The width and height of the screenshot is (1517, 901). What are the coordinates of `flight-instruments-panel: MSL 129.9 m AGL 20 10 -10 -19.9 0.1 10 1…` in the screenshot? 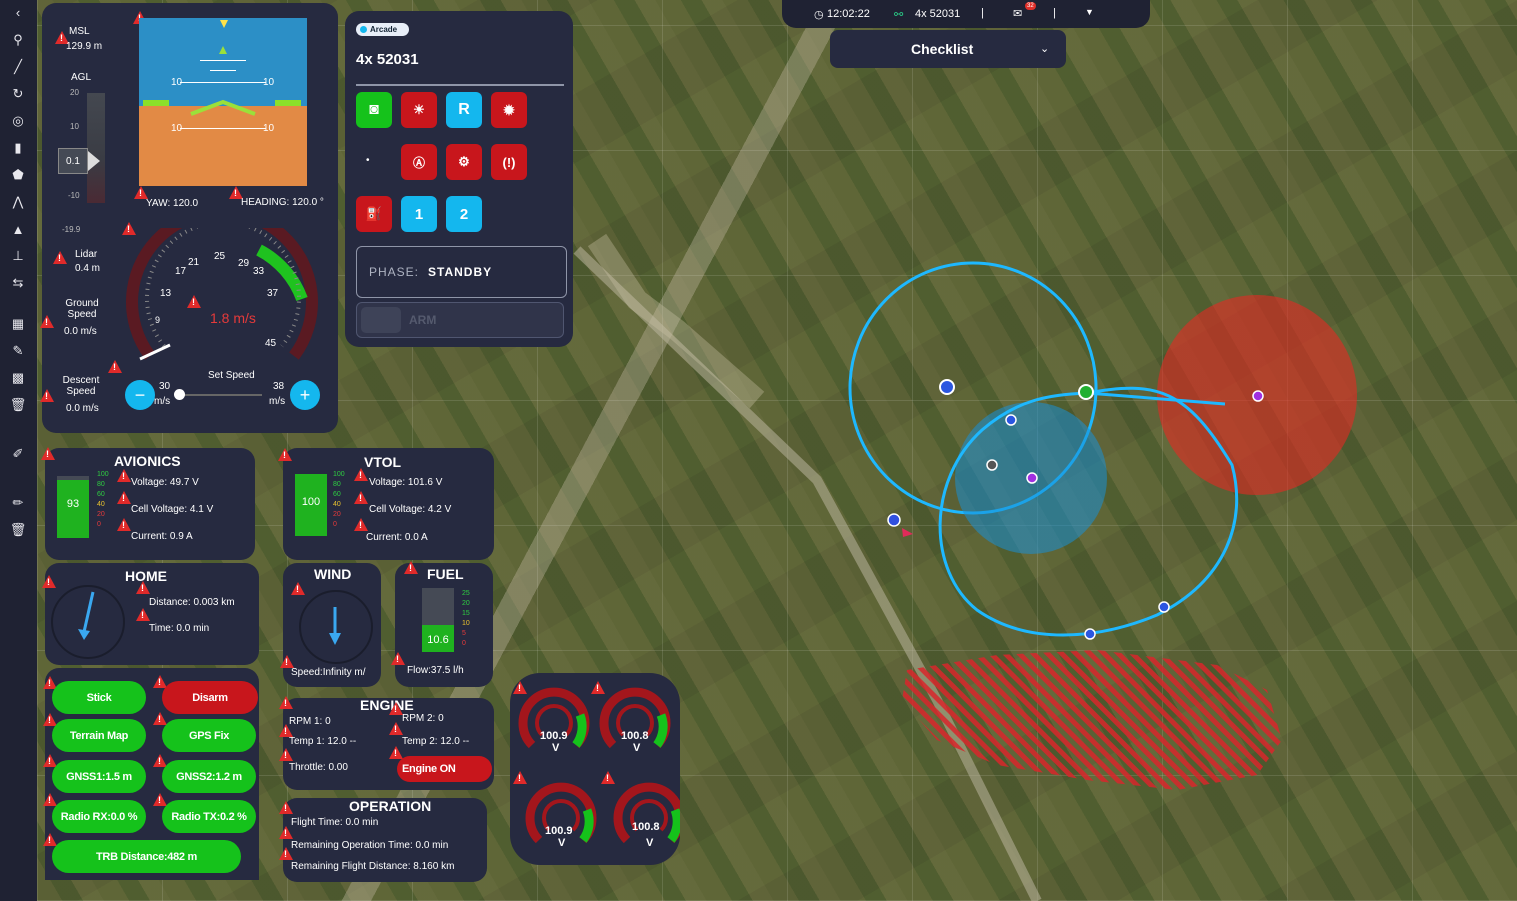 It's located at (189, 218).